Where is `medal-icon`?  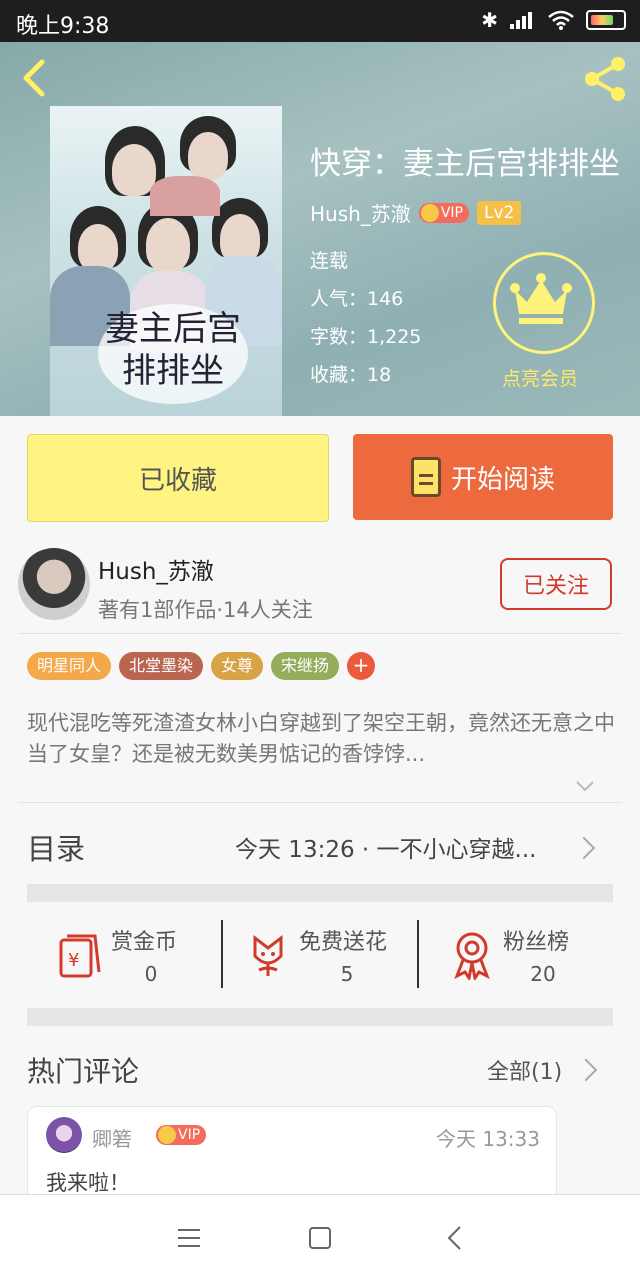
medal-icon is located at coordinates (472, 956).